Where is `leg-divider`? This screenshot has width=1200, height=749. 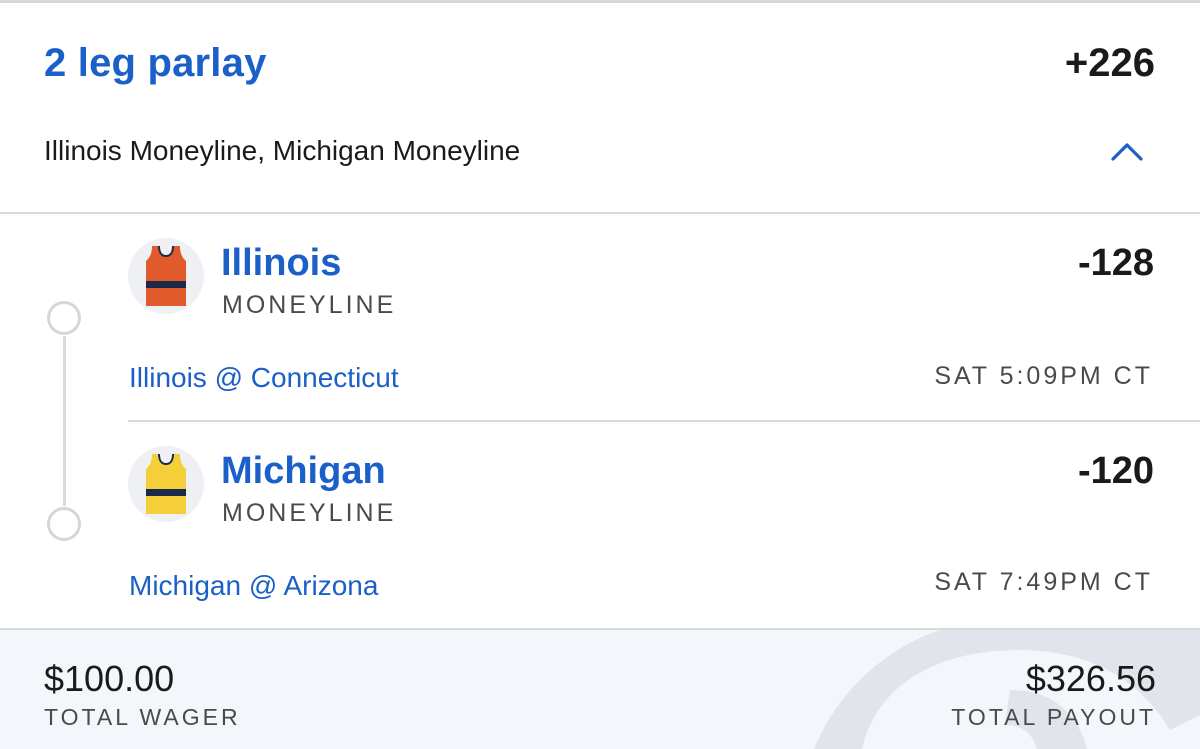 leg-divider is located at coordinates (664, 421).